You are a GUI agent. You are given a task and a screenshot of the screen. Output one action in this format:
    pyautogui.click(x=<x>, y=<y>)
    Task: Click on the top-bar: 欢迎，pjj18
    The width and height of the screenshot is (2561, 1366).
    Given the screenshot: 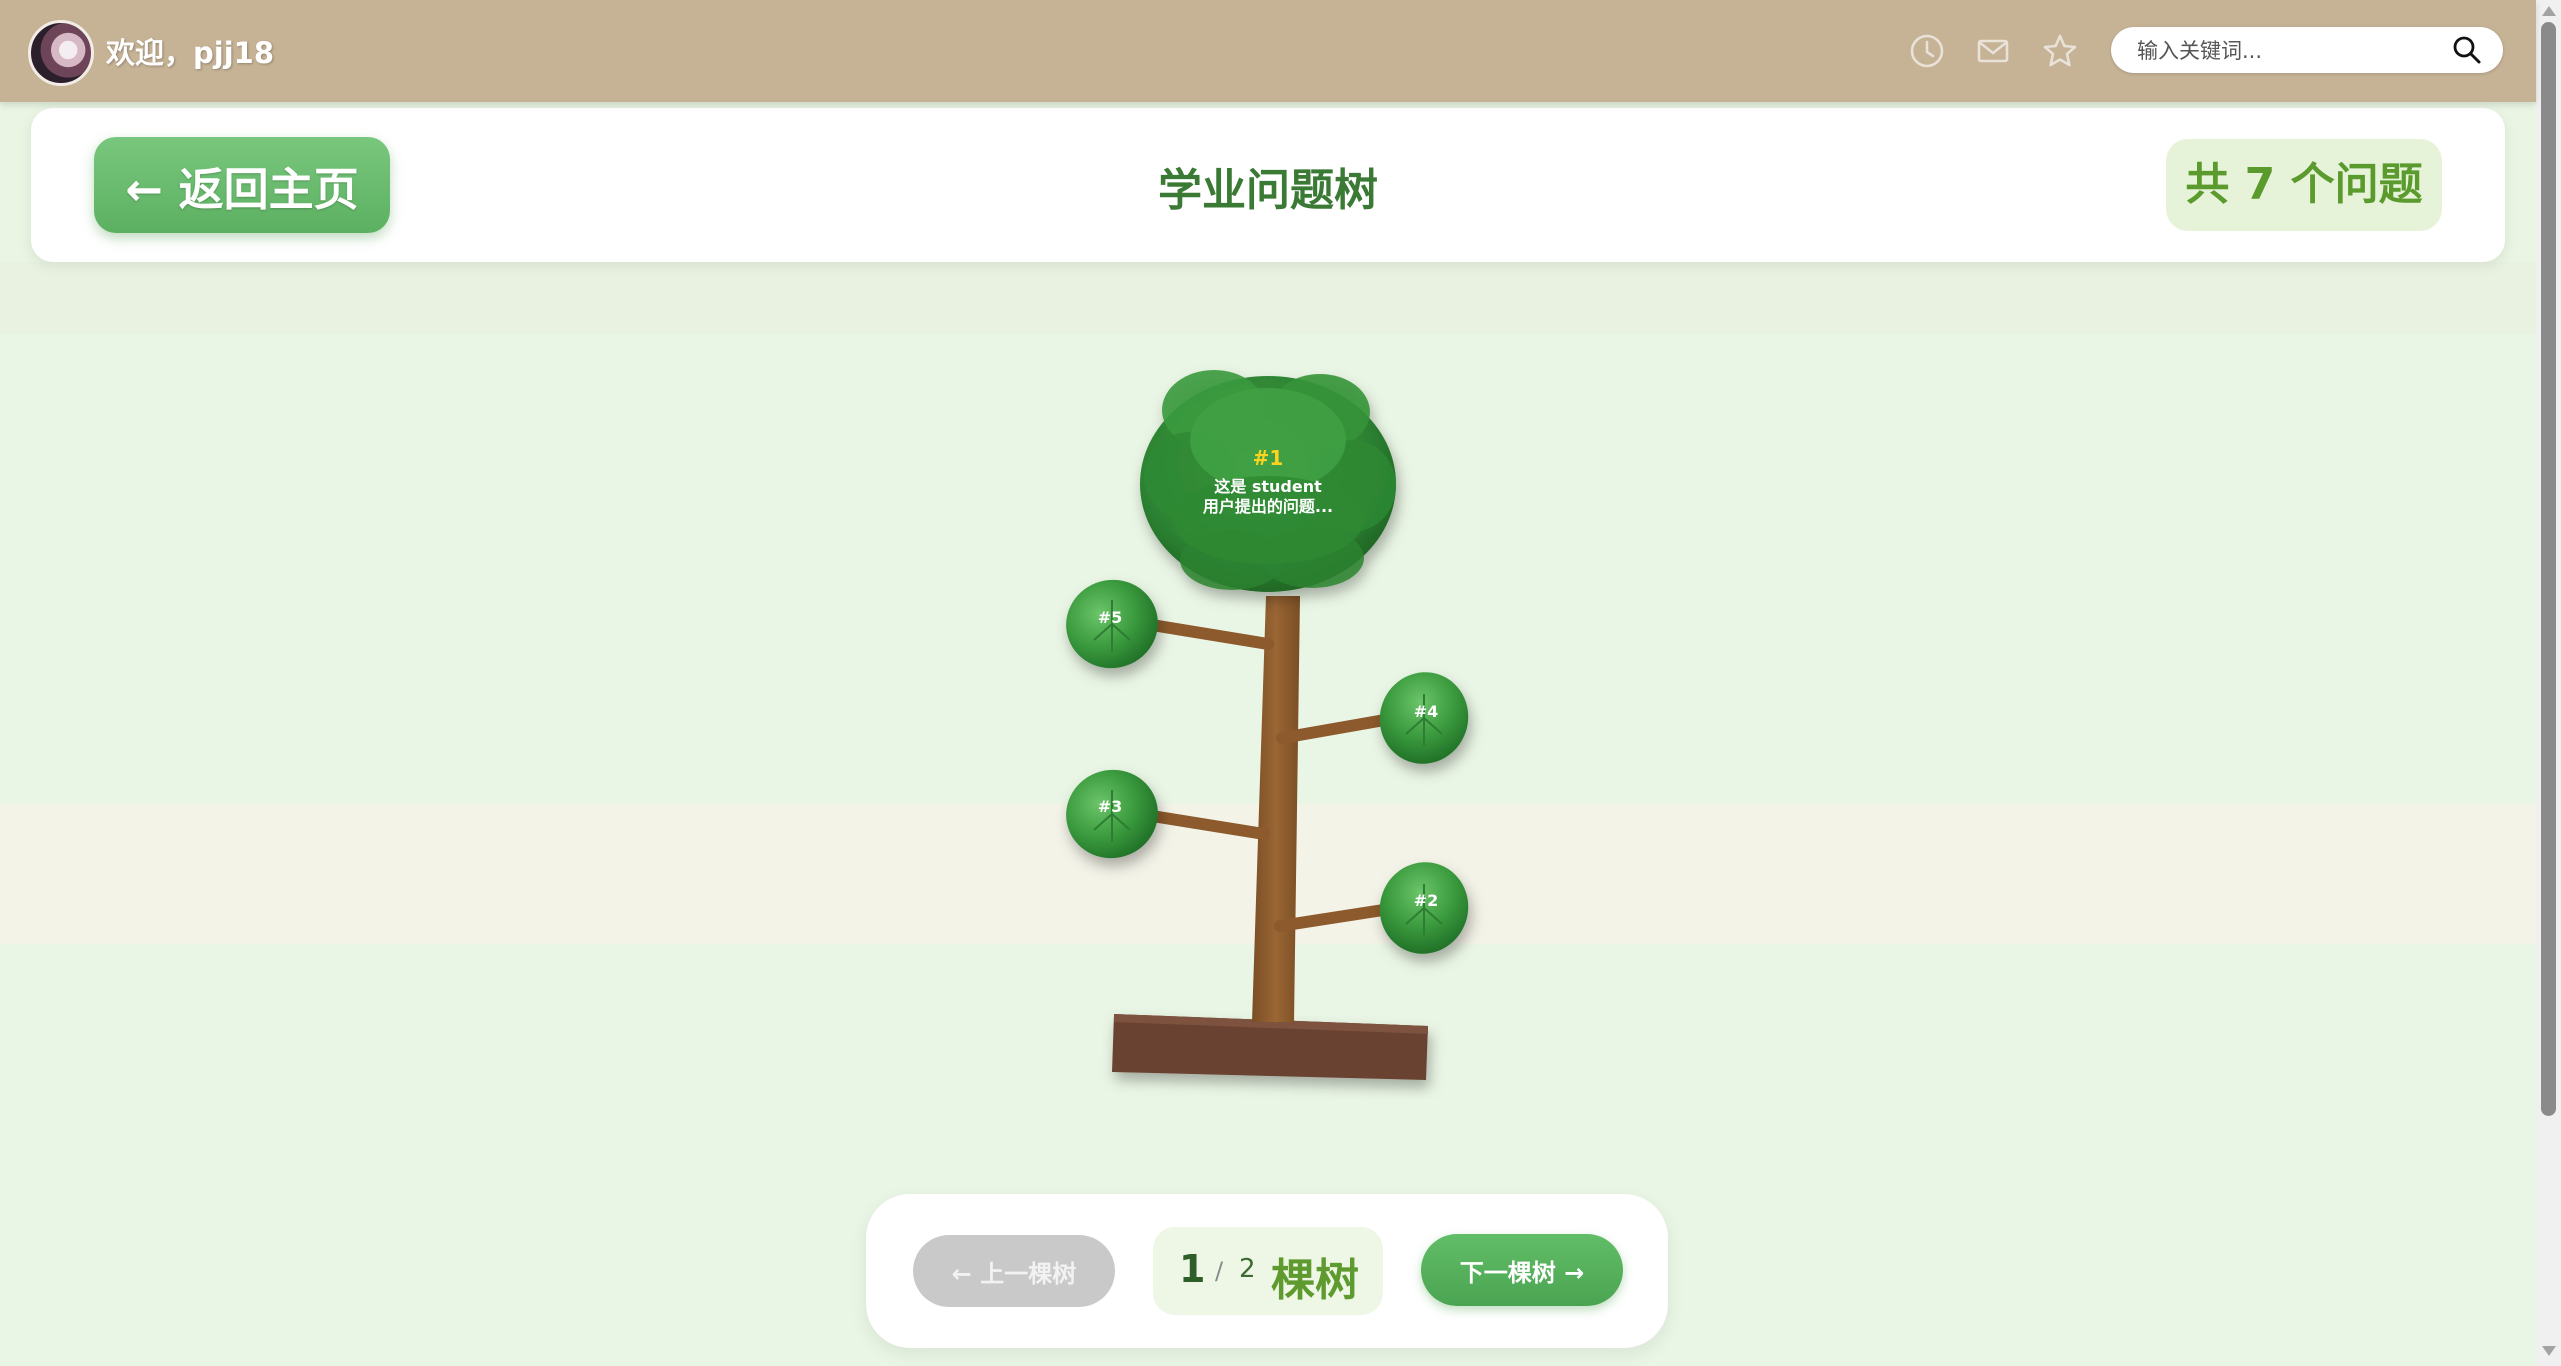 What is the action you would take?
    pyautogui.click(x=1268, y=51)
    